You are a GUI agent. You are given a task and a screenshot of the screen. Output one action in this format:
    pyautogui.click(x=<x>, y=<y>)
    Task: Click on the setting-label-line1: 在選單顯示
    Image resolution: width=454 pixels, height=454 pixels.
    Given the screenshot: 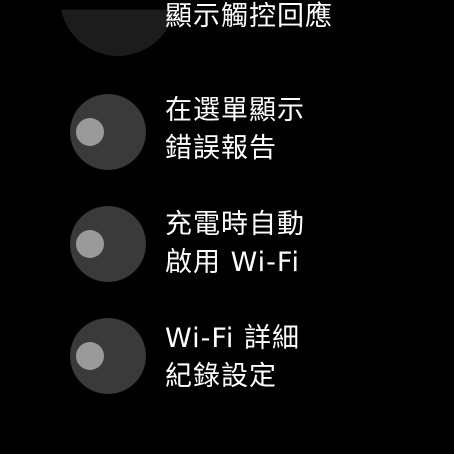 What is the action you would take?
    pyautogui.click(x=235, y=110)
    